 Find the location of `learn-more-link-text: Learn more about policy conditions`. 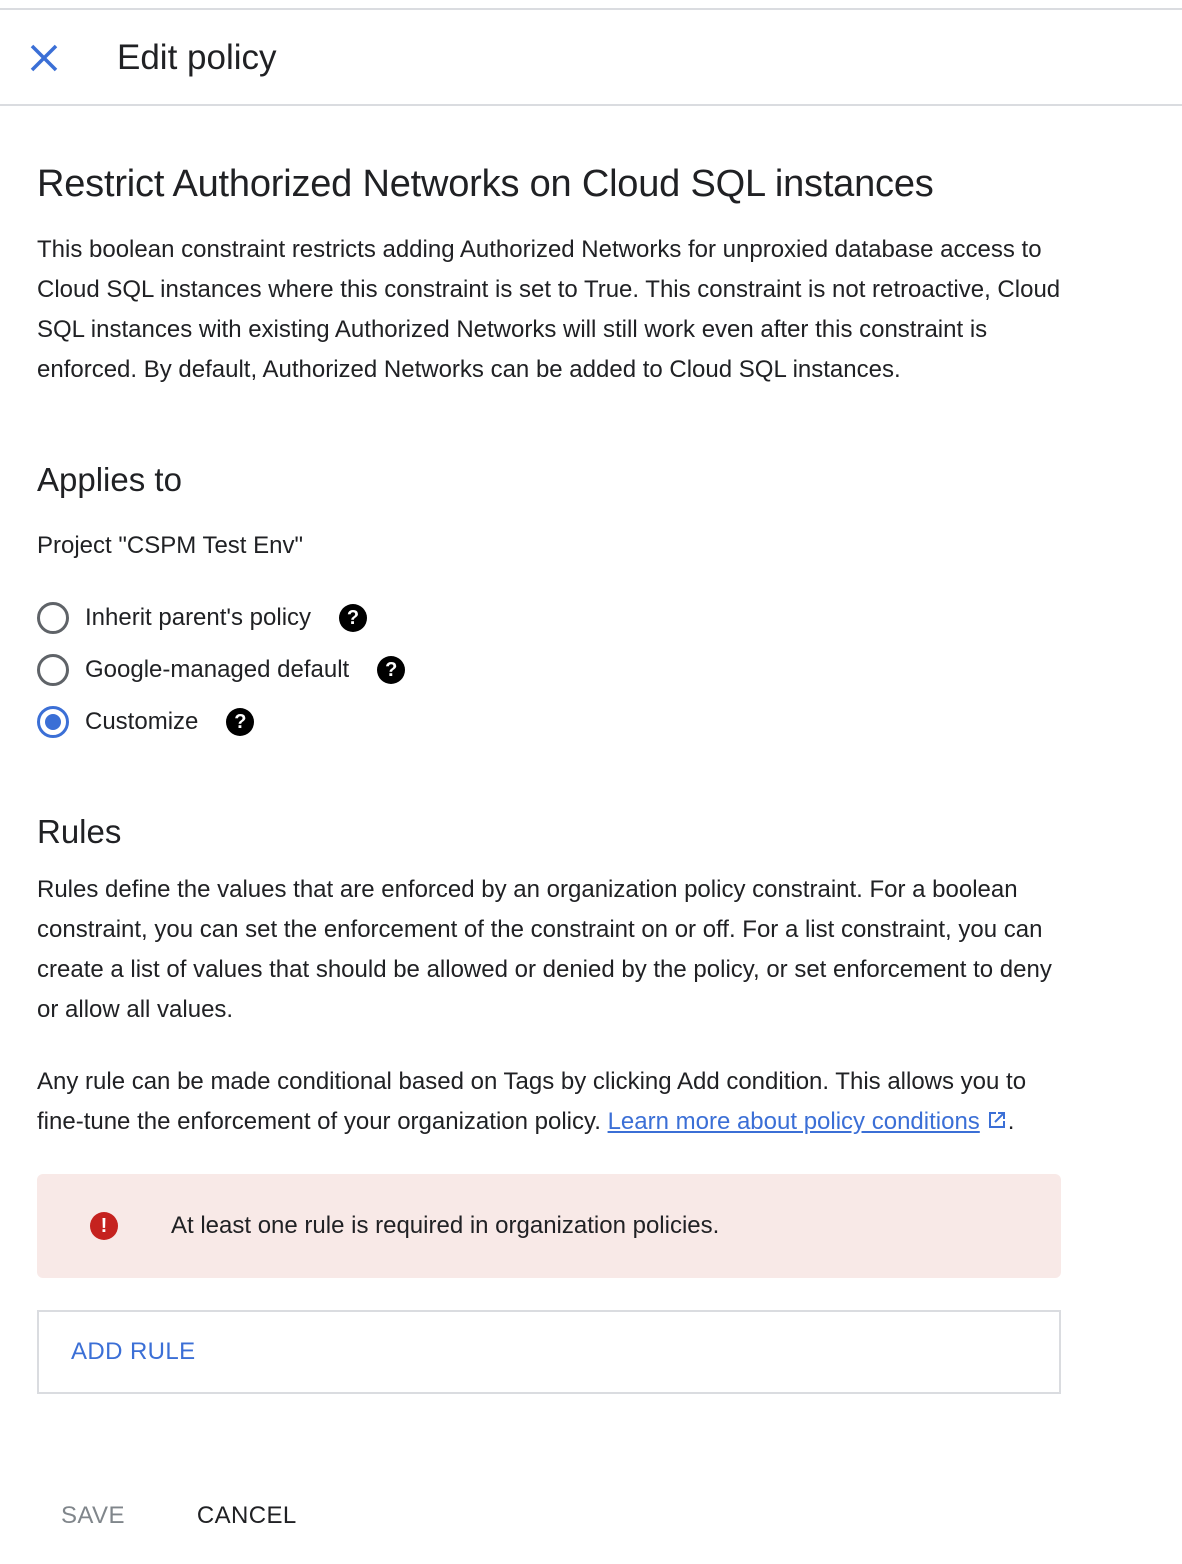

learn-more-link-text: Learn more about policy conditions is located at coordinates (793, 1121).